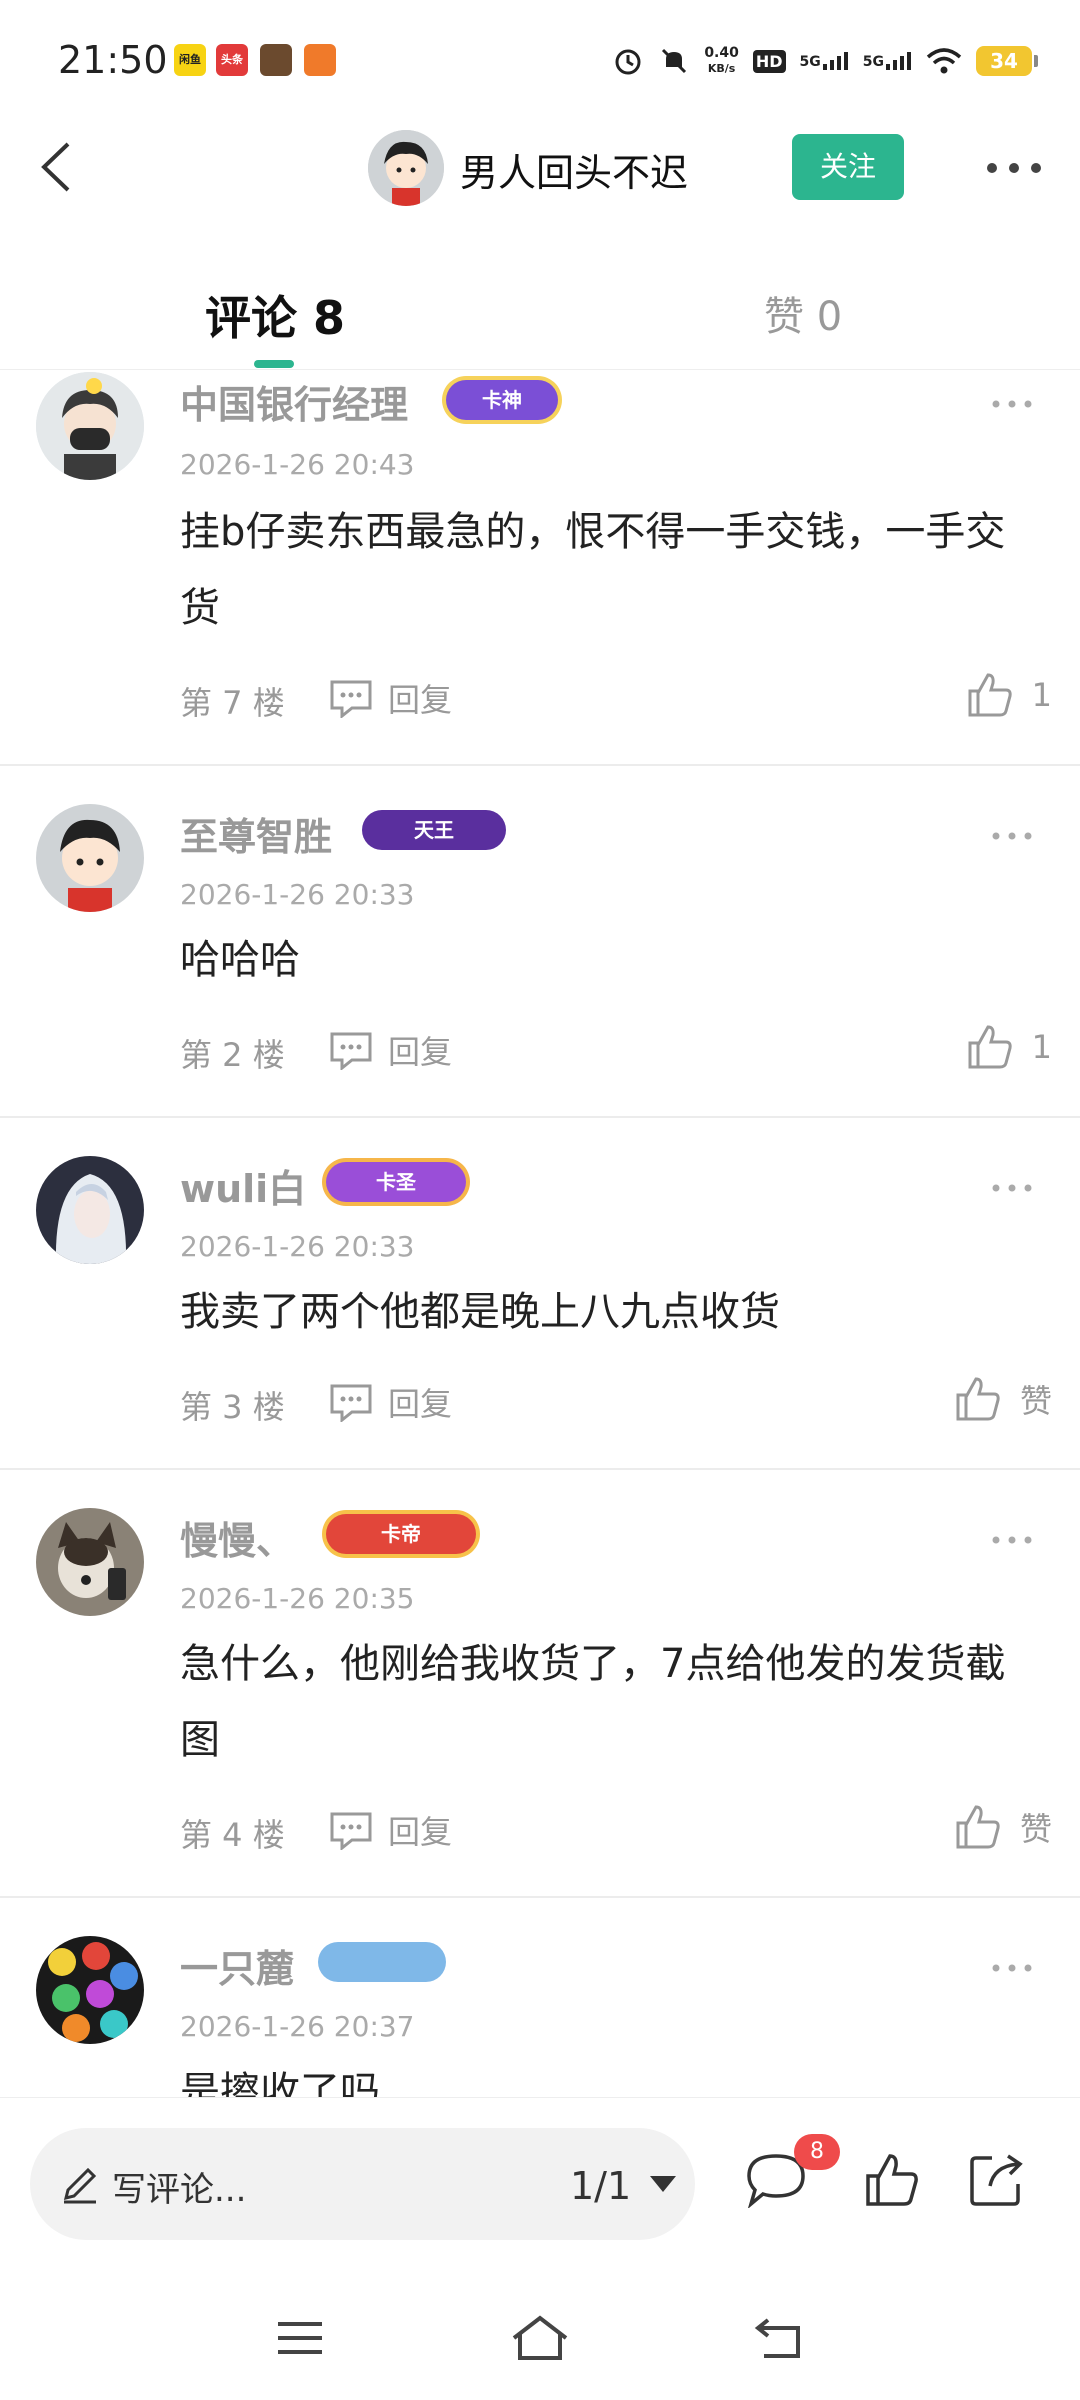  Describe the element at coordinates (113, 60) in the screenshot. I see `clock: 21:50` at that location.